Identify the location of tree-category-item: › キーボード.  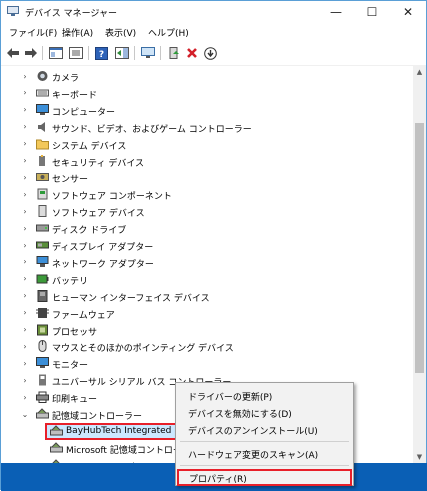
(207, 93).